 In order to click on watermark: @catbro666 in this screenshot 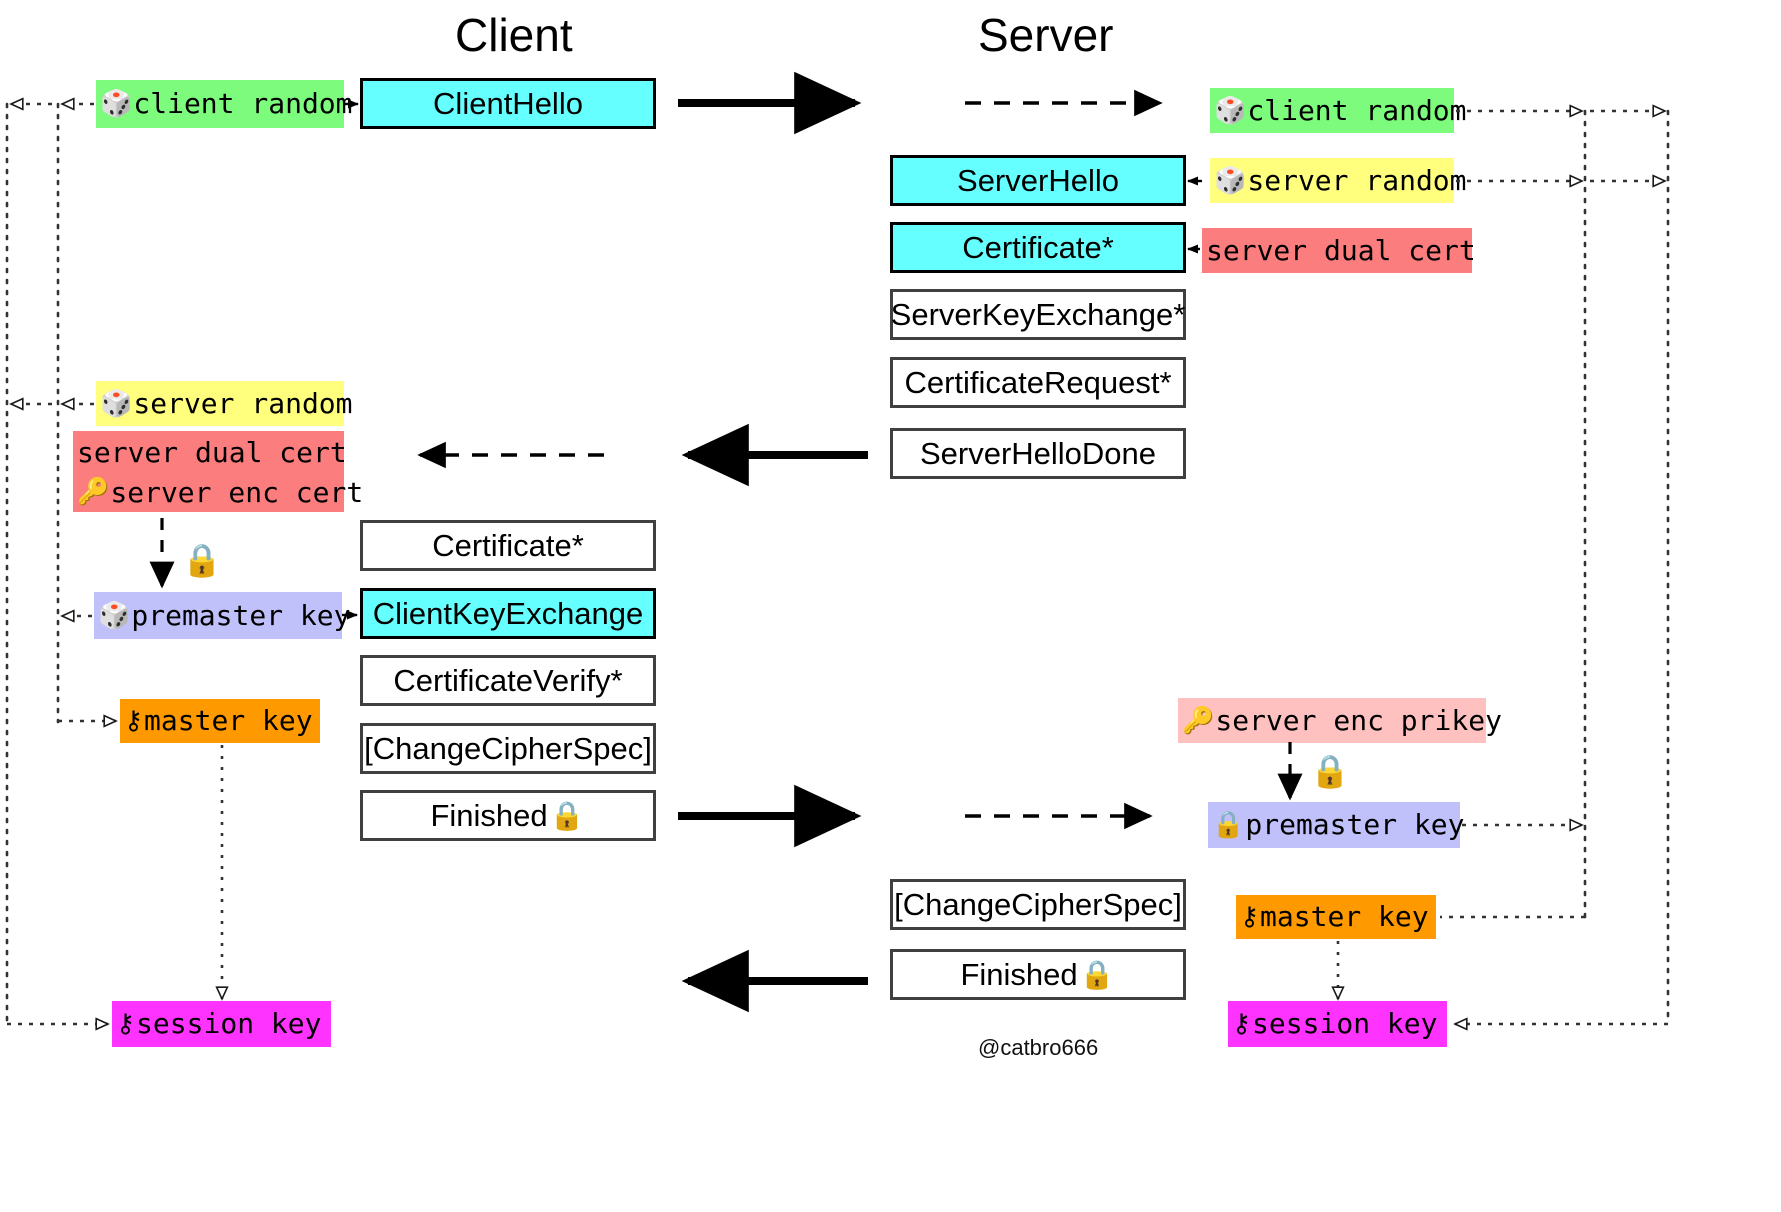, I will do `click(1038, 1047)`.